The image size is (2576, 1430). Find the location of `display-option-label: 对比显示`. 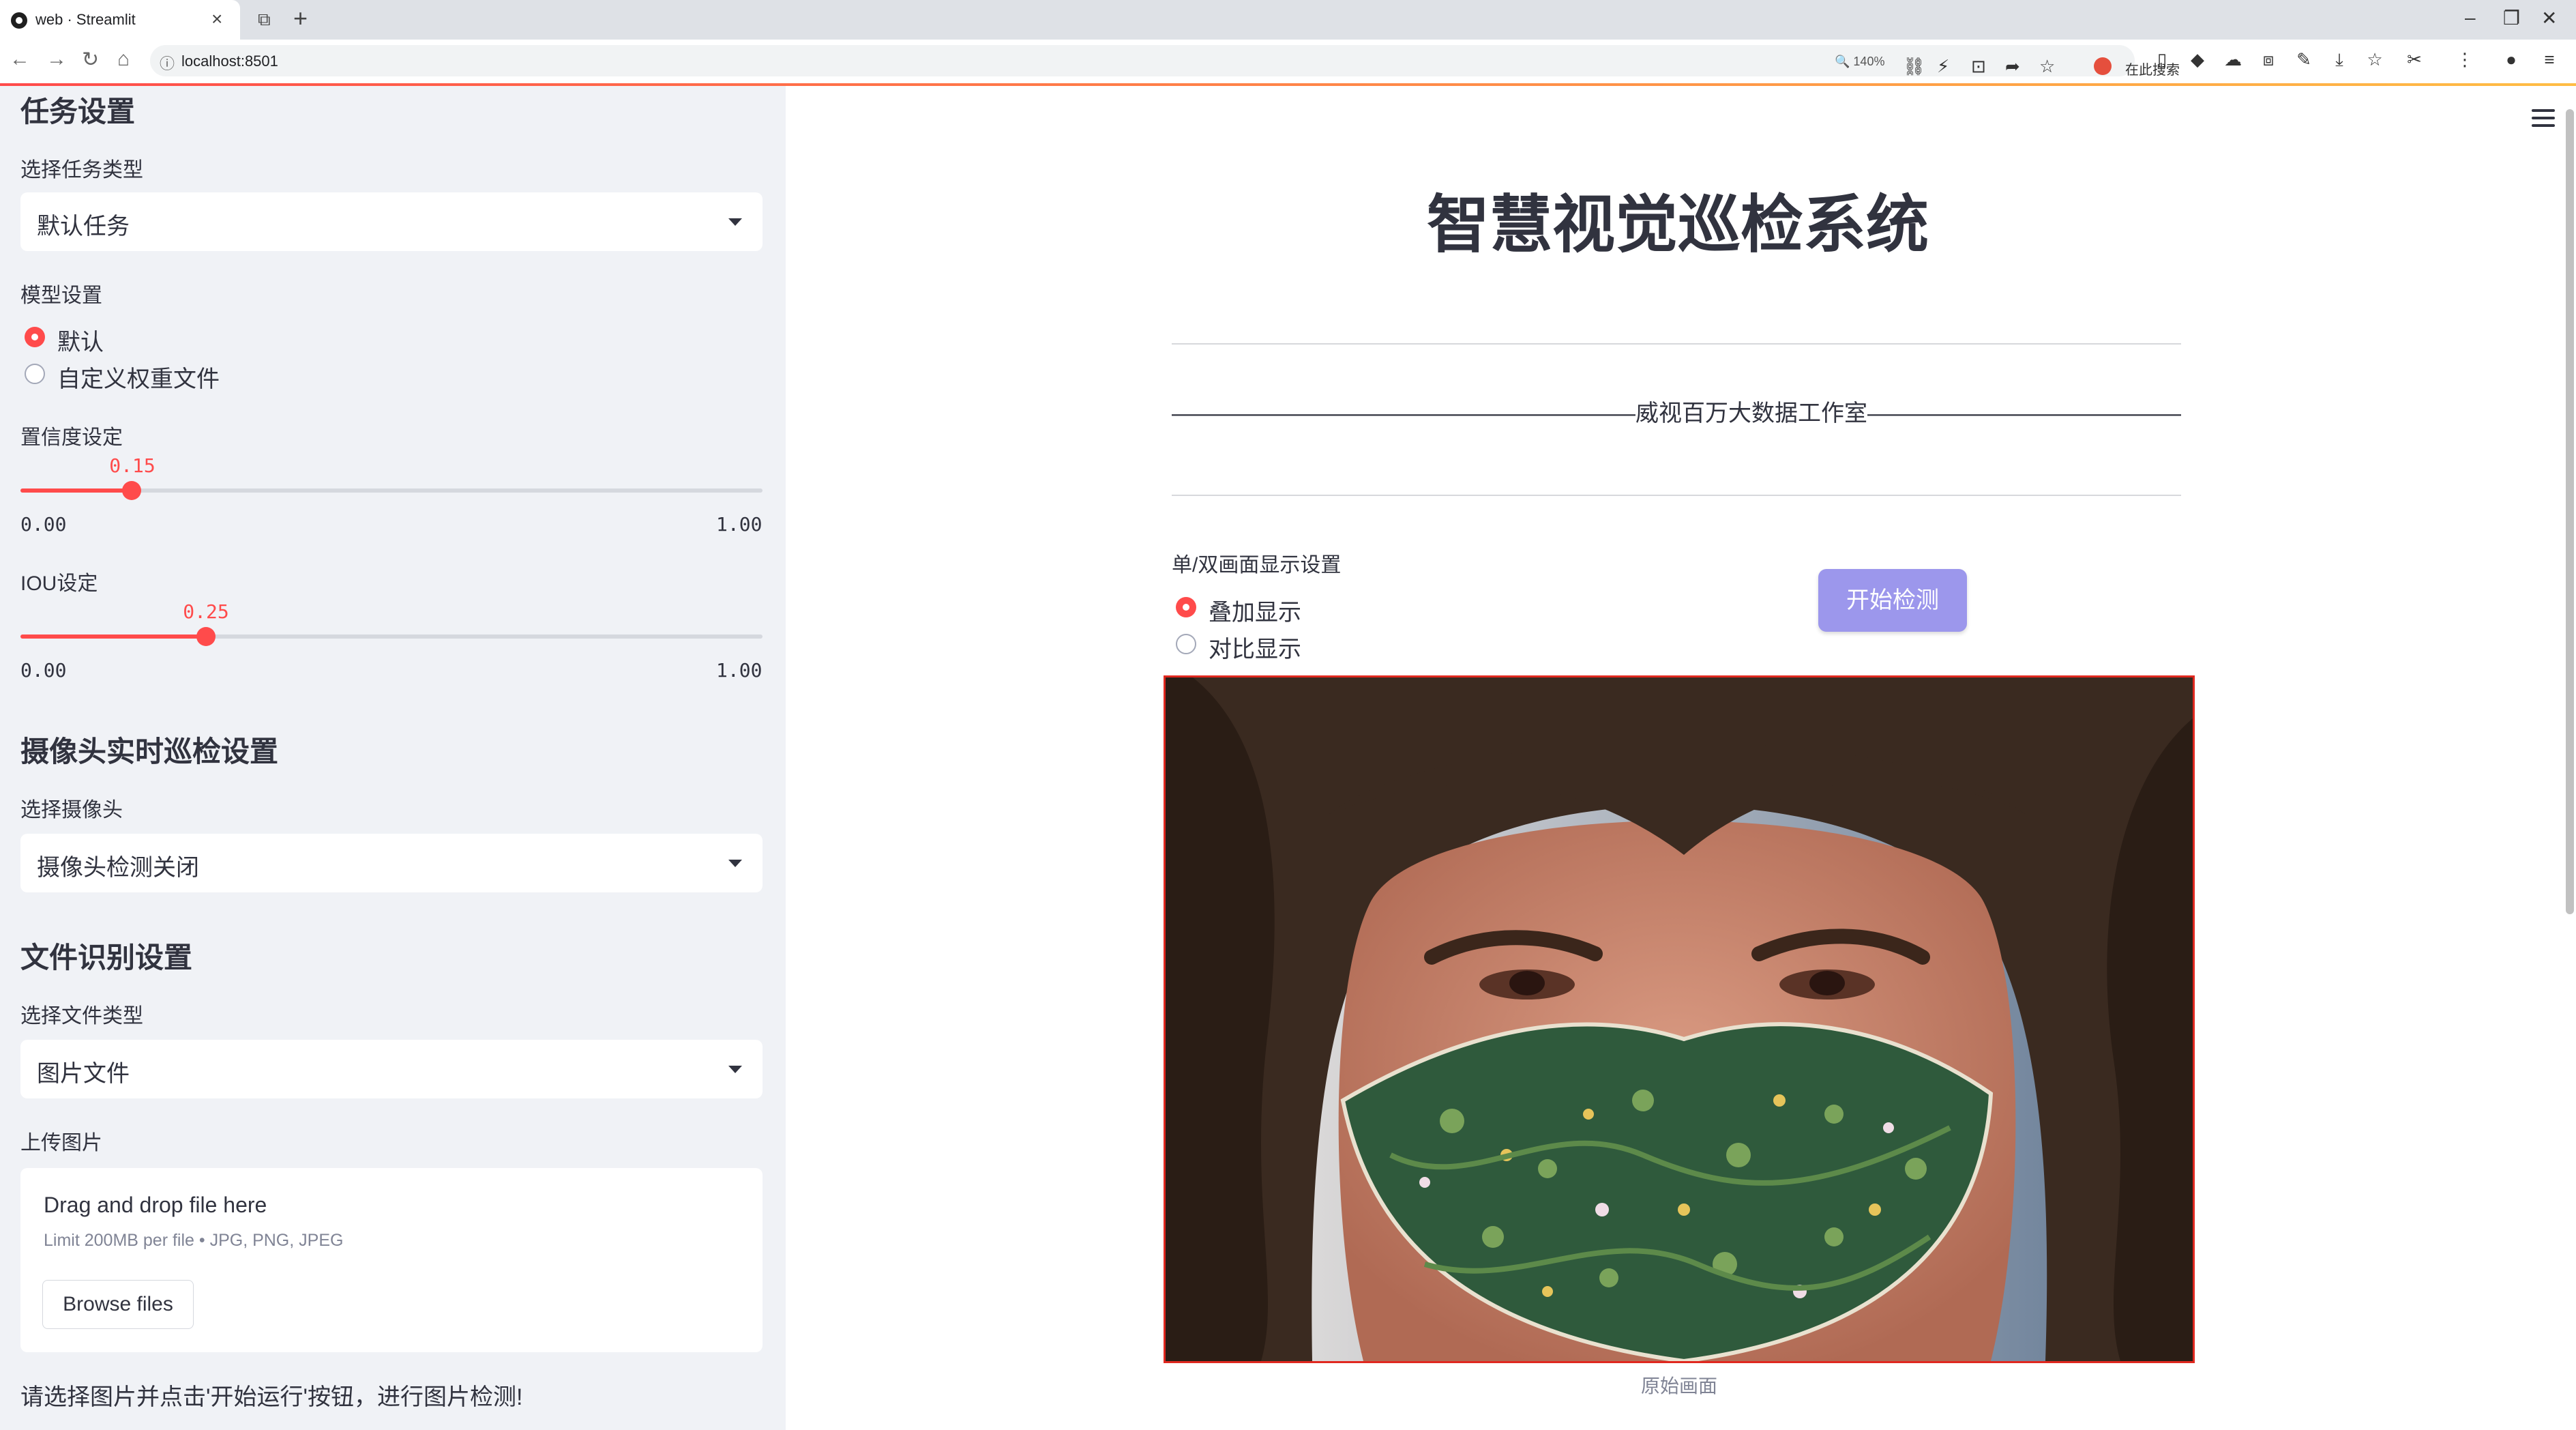

display-option-label: 对比显示 is located at coordinates (1255, 650).